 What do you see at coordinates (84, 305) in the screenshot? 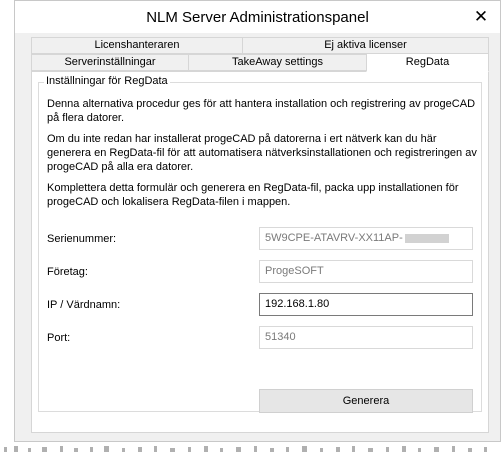
I see `ip-label: IP / Värdnamn:` at bounding box center [84, 305].